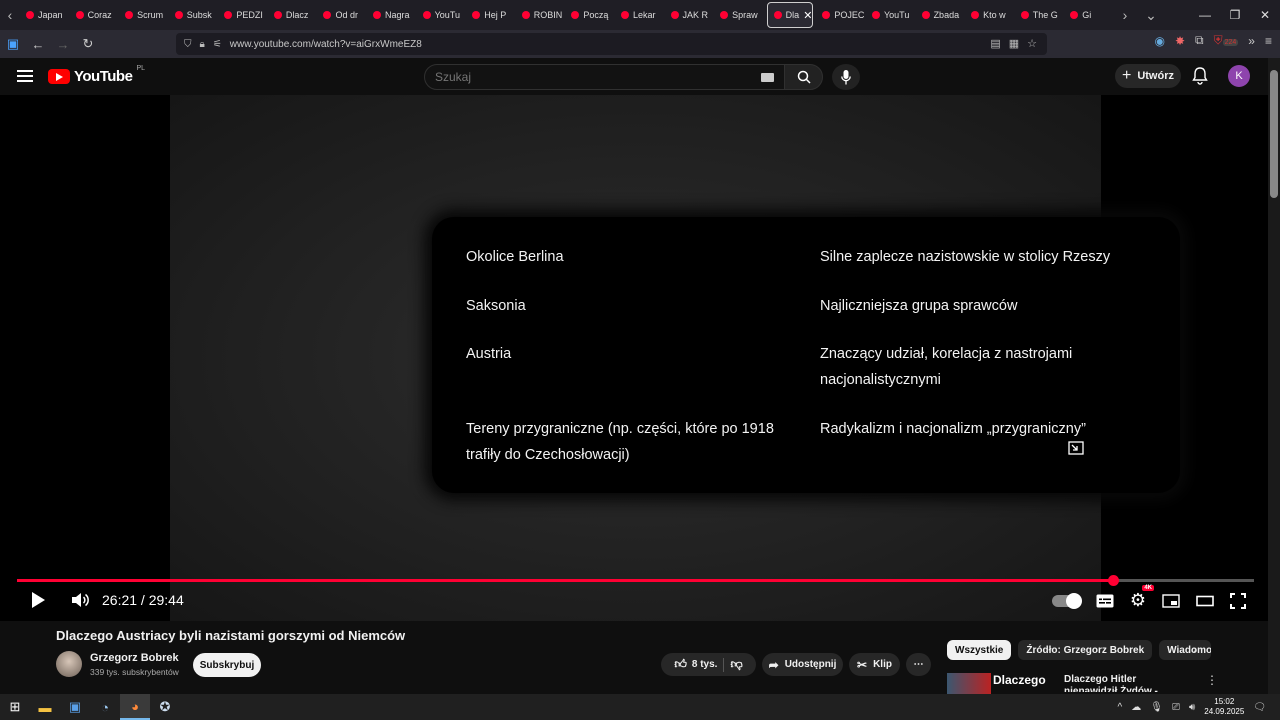  What do you see at coordinates (1180, 41) in the screenshot?
I see `fox-extension-icon: ✸` at bounding box center [1180, 41].